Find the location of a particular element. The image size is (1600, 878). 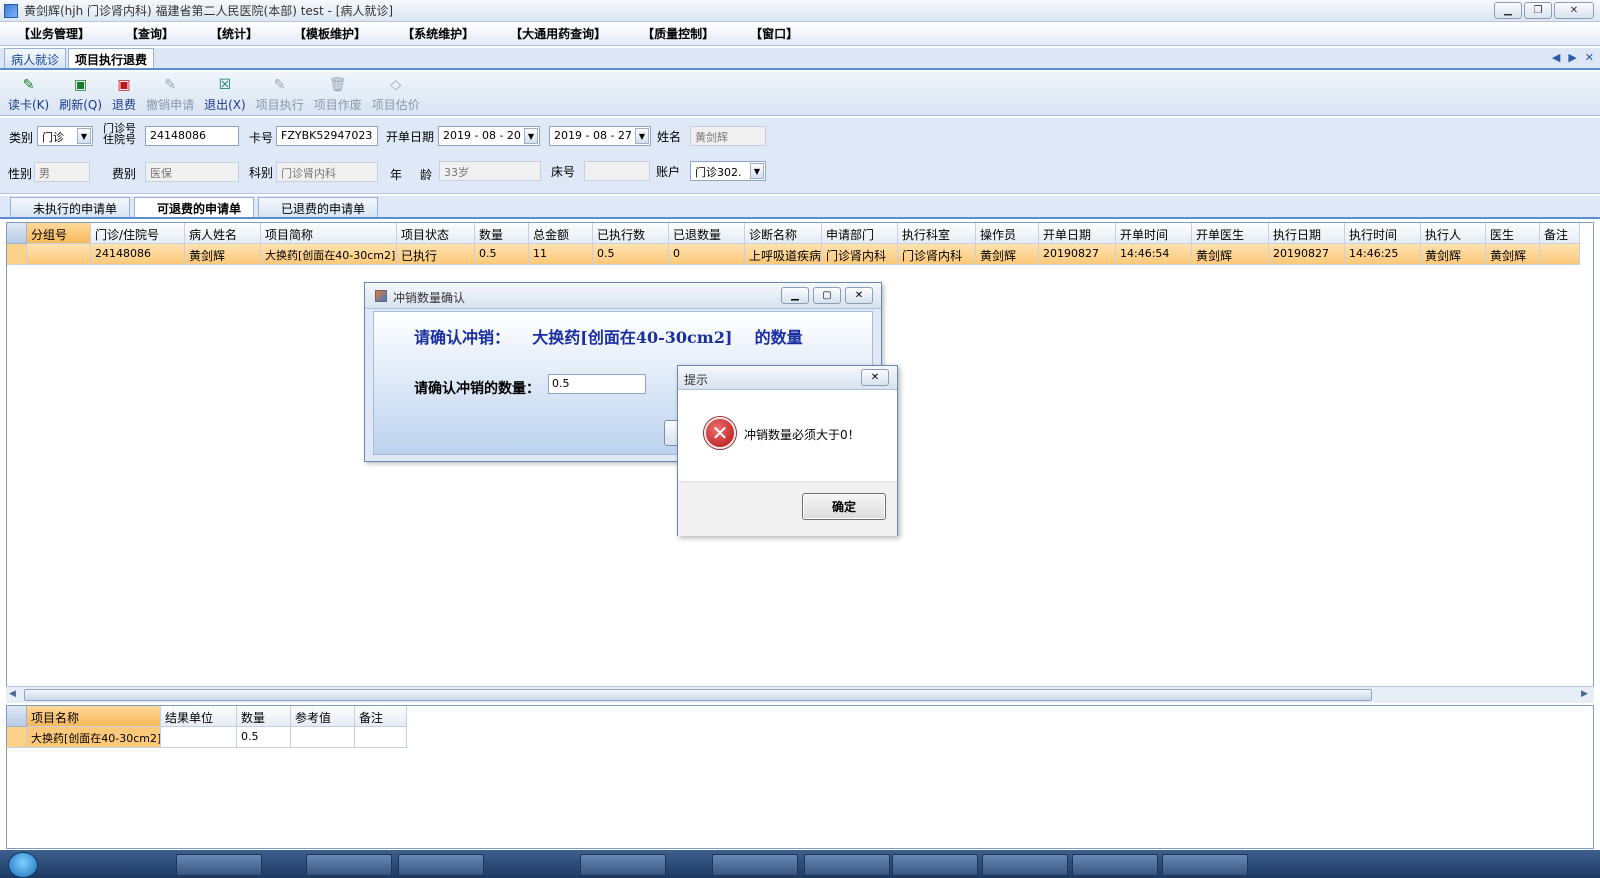

col-quantity: 数量 is located at coordinates (502, 233).